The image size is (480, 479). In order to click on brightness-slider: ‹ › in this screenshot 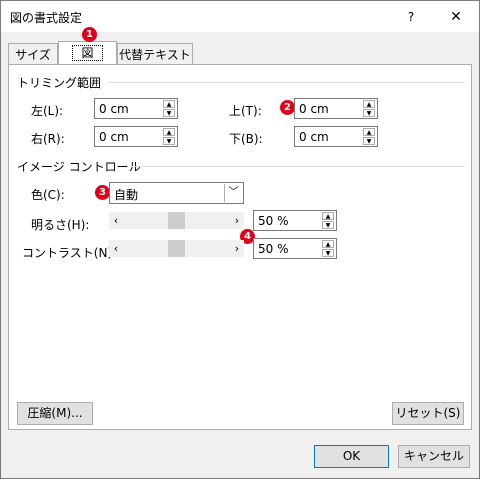, I will do `click(176, 220)`.